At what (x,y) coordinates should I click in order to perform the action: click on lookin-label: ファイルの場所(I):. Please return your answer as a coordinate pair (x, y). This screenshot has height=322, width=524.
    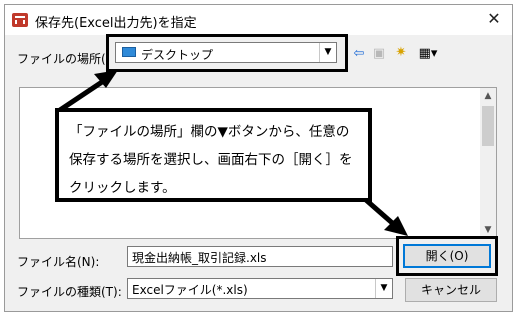
    Looking at the image, I should click on (67, 59).